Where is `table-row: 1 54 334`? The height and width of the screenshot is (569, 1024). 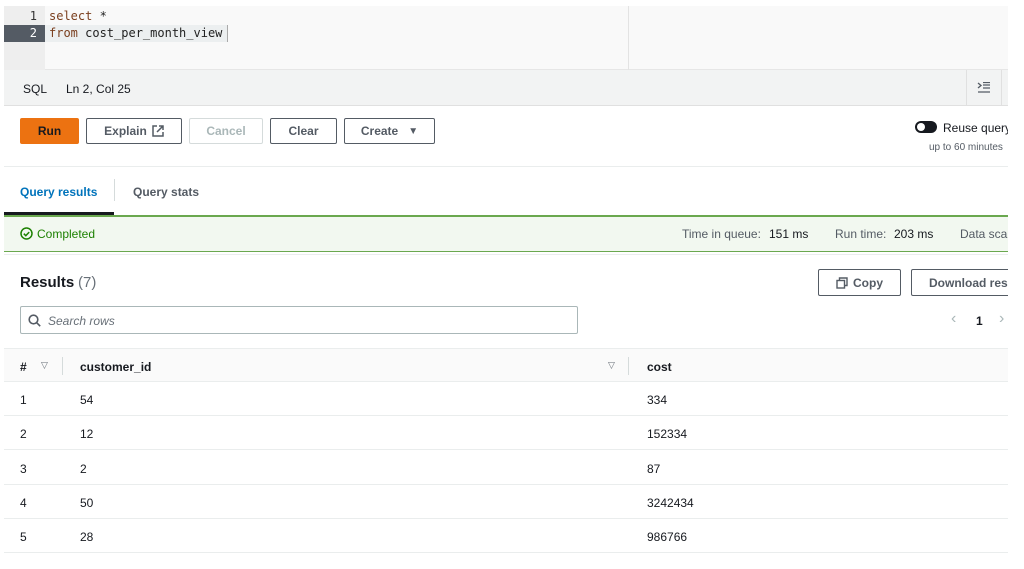 table-row: 1 54 334 is located at coordinates (506, 399).